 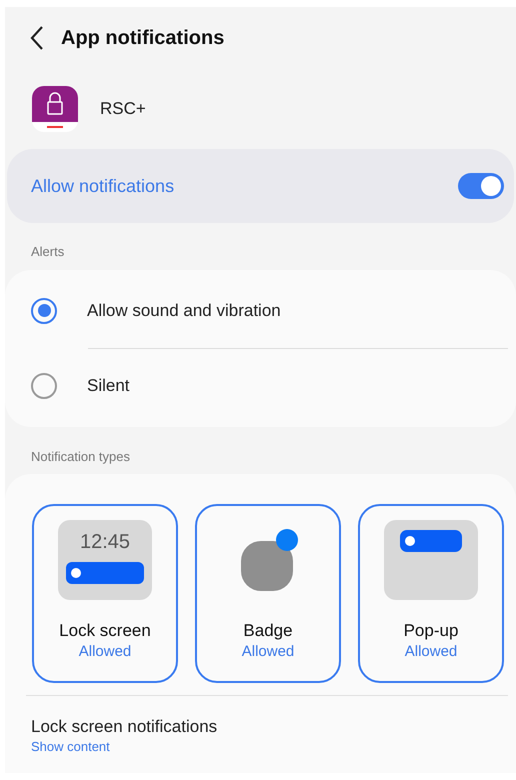 What do you see at coordinates (105, 542) in the screenshot?
I see `preview-time: 12:45` at bounding box center [105, 542].